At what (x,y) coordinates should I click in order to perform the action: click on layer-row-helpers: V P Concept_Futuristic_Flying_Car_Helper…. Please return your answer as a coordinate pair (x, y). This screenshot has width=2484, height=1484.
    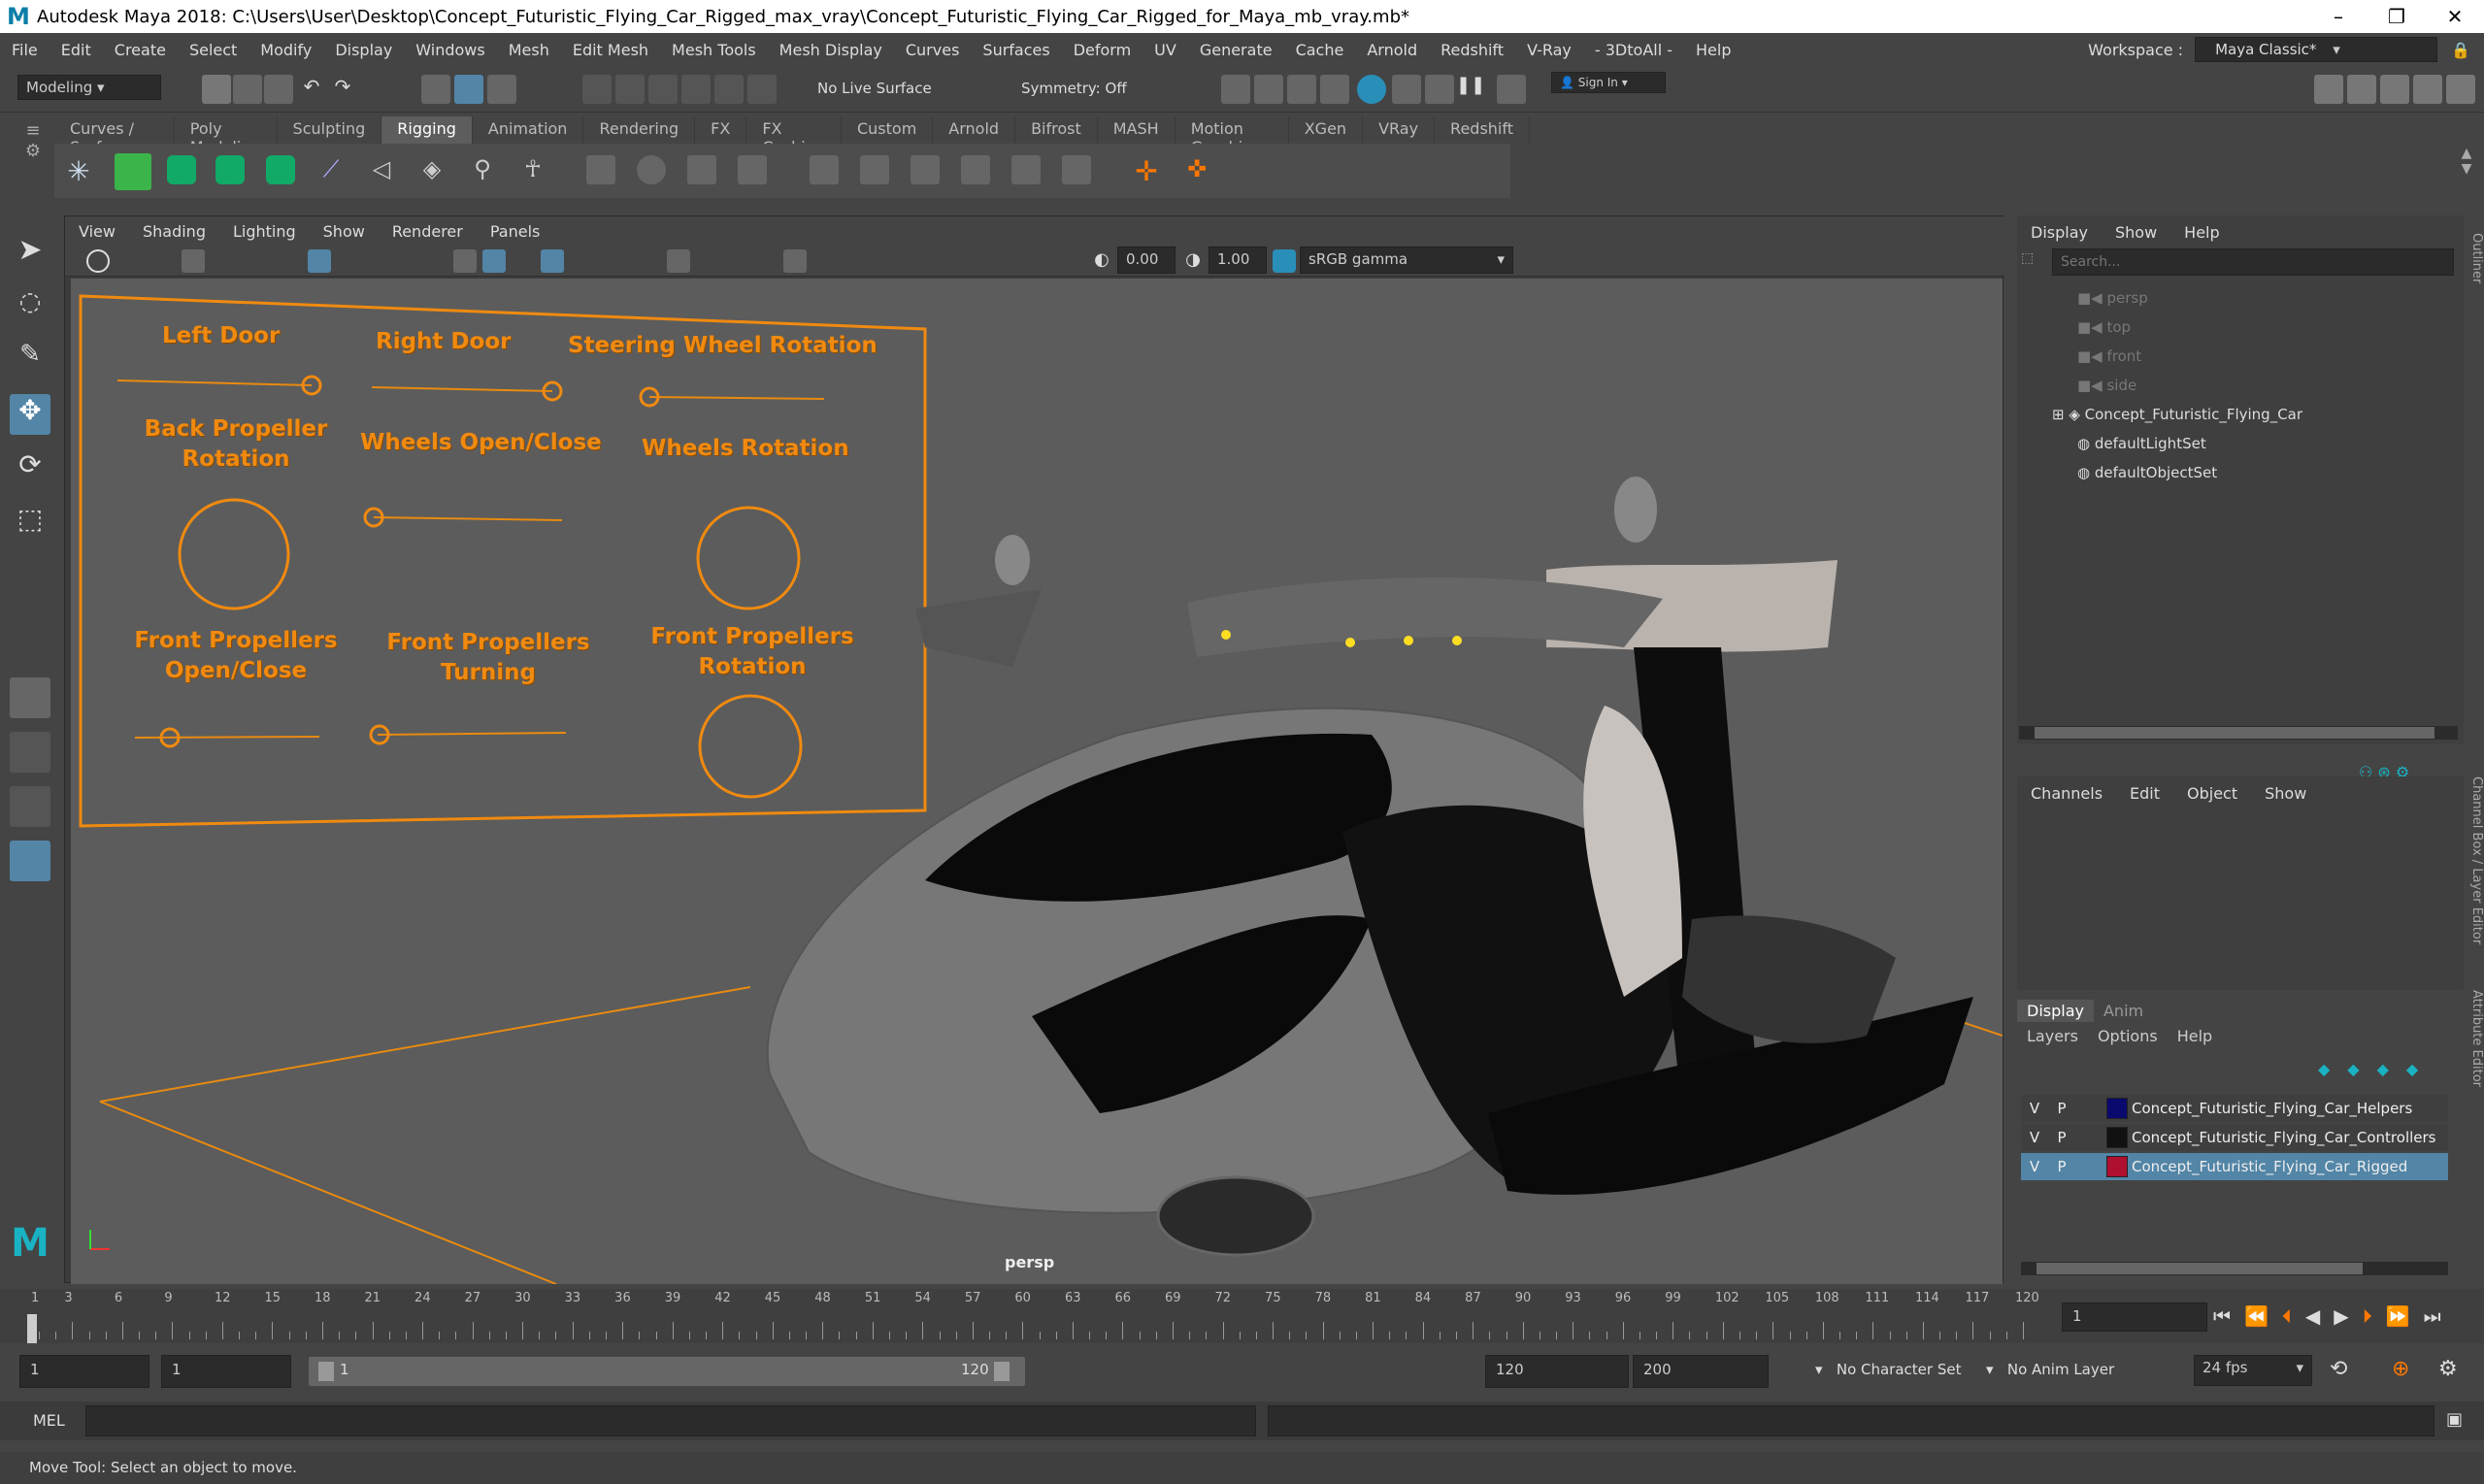
    Looking at the image, I should click on (2234, 1108).